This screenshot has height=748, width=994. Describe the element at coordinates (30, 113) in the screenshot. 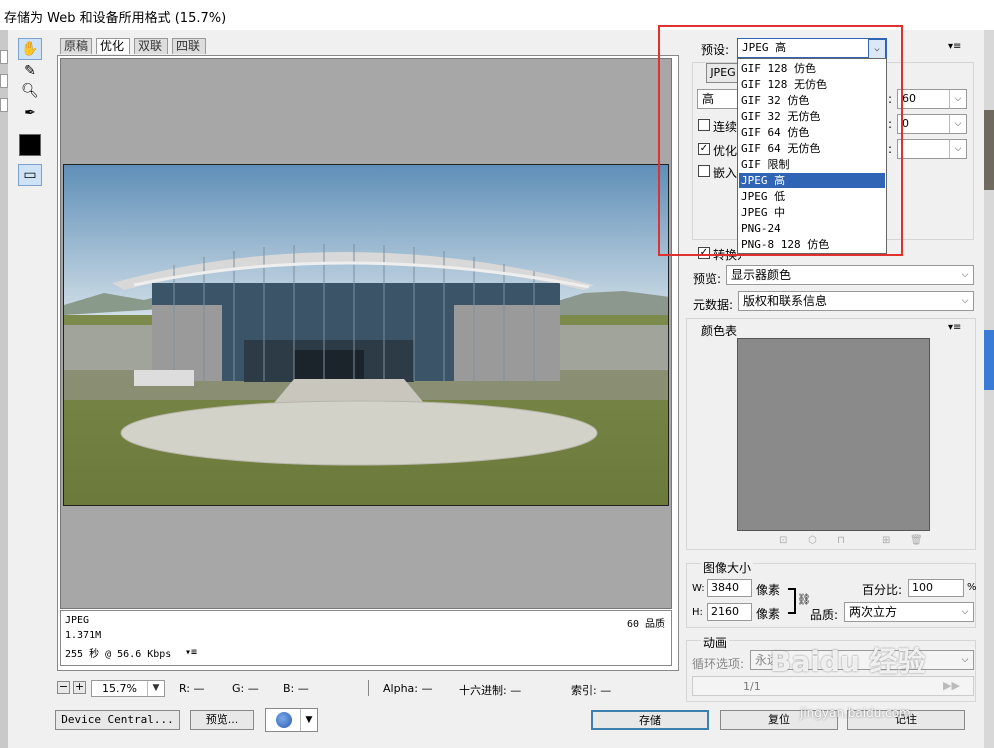

I see `eyedropper-tool-icon: ✒` at that location.